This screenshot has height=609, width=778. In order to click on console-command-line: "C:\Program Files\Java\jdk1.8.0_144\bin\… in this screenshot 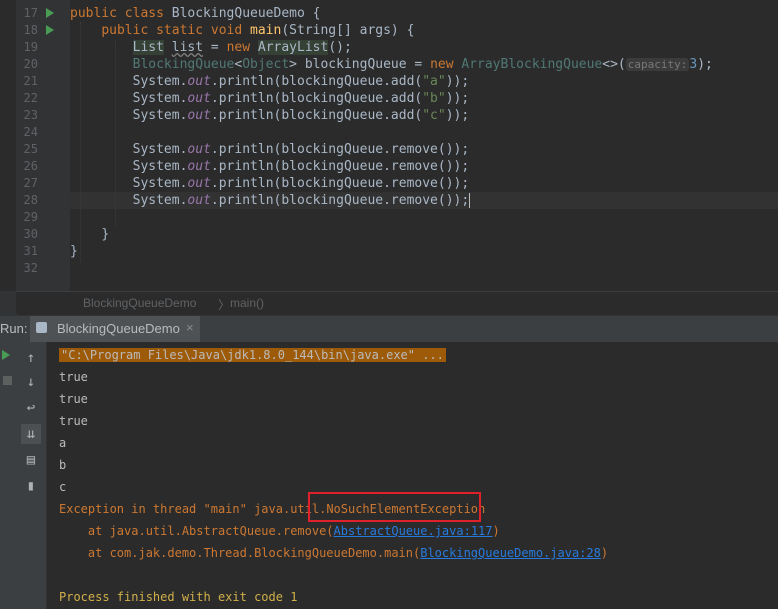, I will do `click(252, 355)`.